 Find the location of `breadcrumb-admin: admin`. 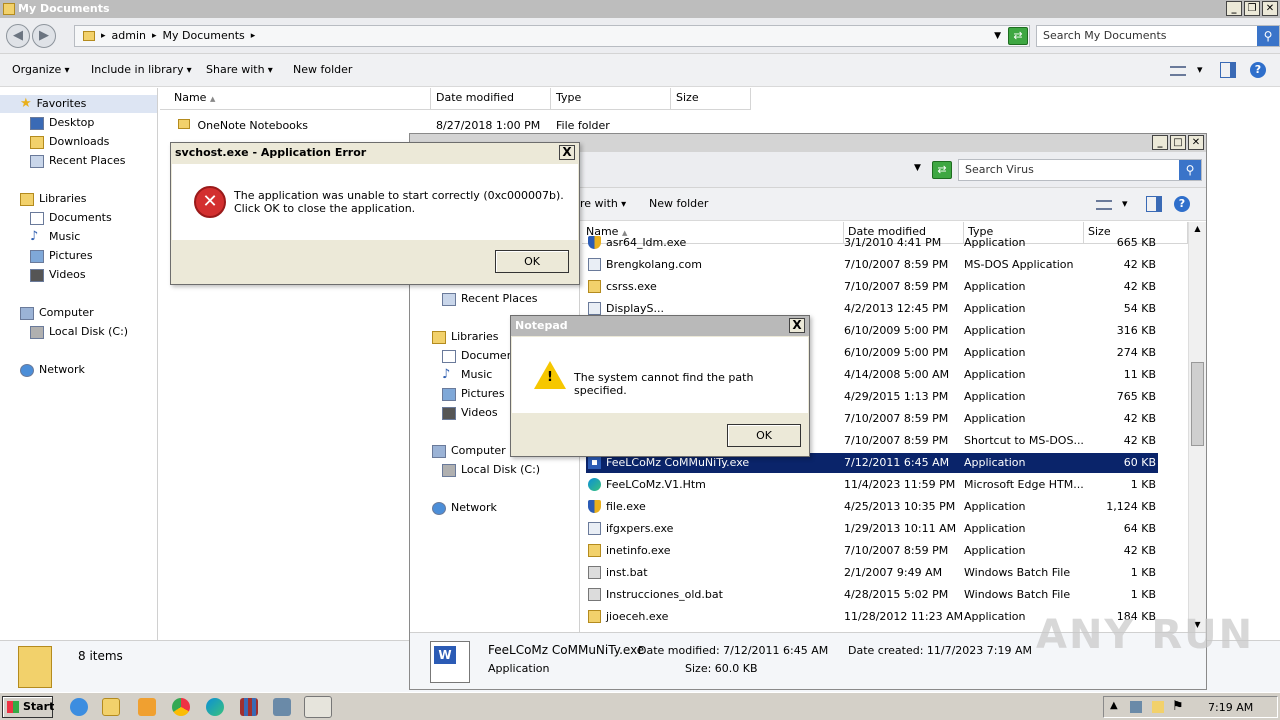

breadcrumb-admin: admin is located at coordinates (129, 36).